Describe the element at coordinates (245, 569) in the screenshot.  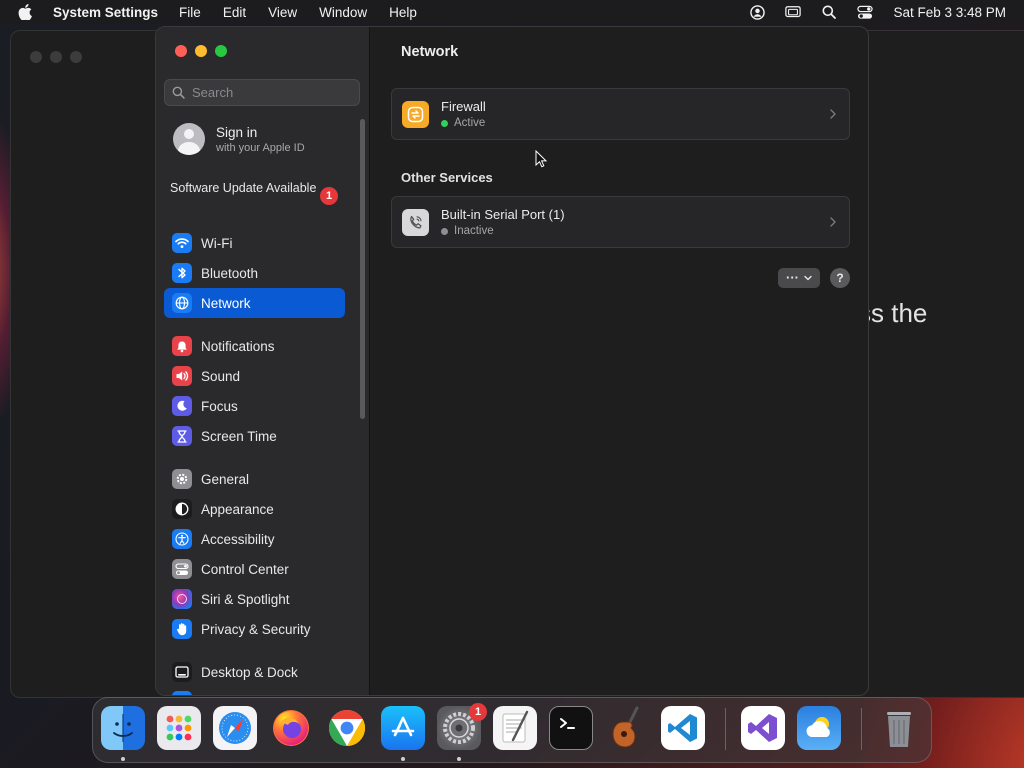
I see `sidebar-item-label: Control Center` at that location.